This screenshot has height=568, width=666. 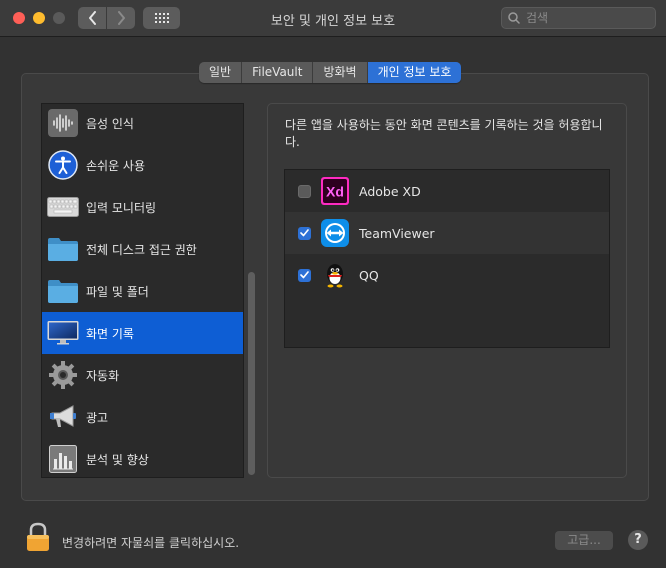 What do you see at coordinates (142, 124) in the screenshot?
I see `sidebar-item-speech-recognition: 음성 인식` at bounding box center [142, 124].